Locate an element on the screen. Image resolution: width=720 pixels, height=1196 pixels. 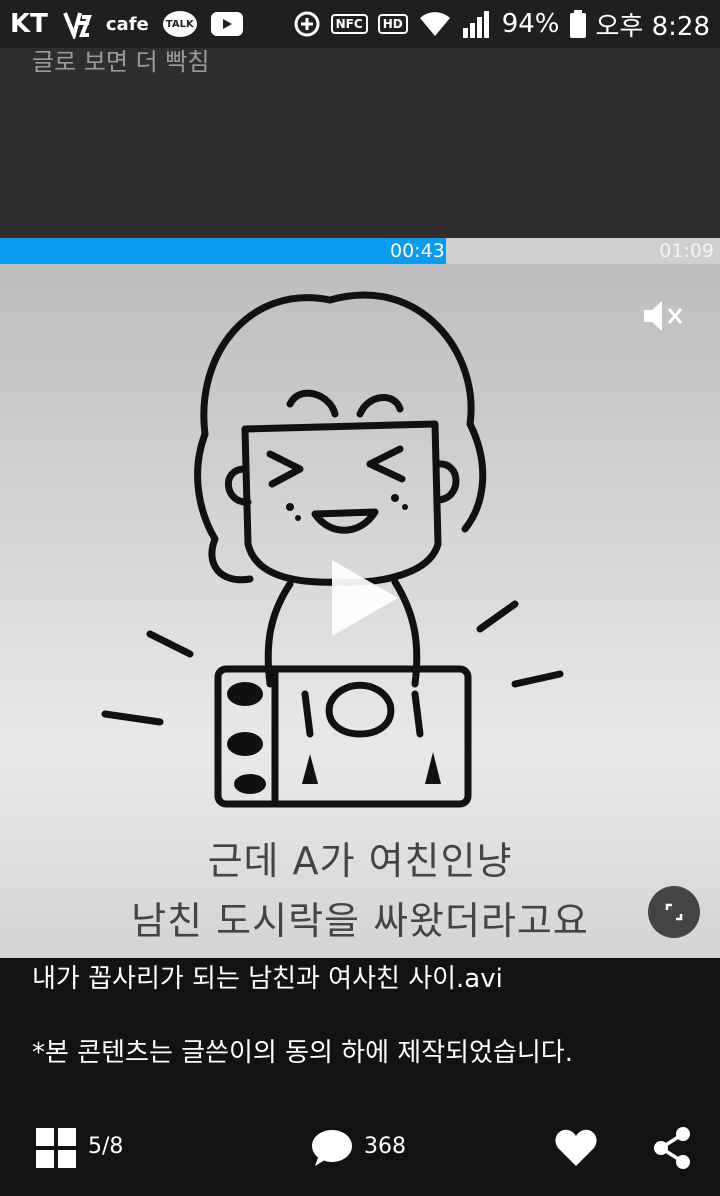
carrier-label: KT is located at coordinates (29, 24).